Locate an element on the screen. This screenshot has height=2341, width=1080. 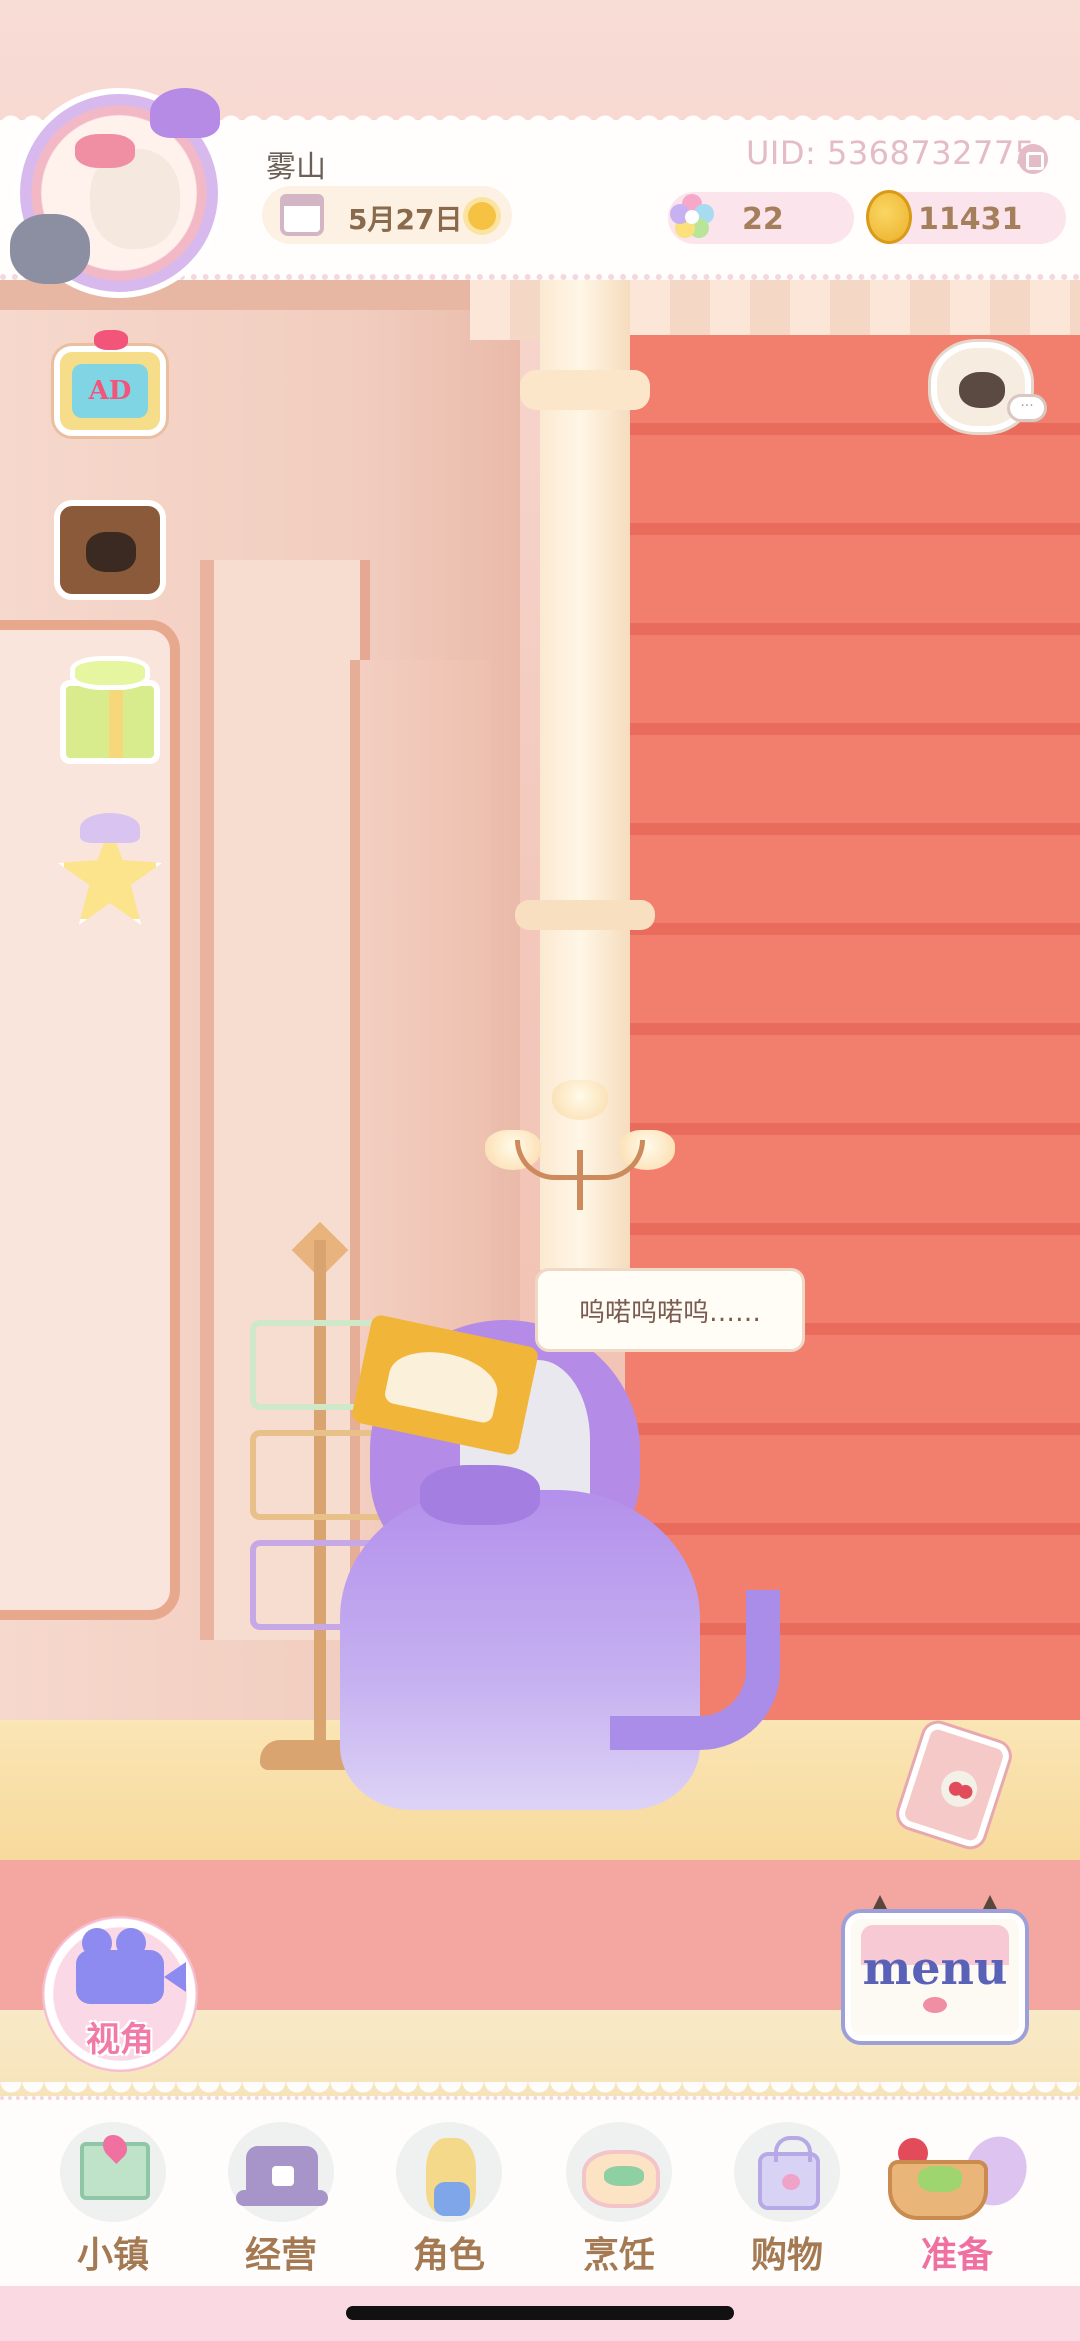
nav-label: 准备 is located at coordinates (956, 2255).